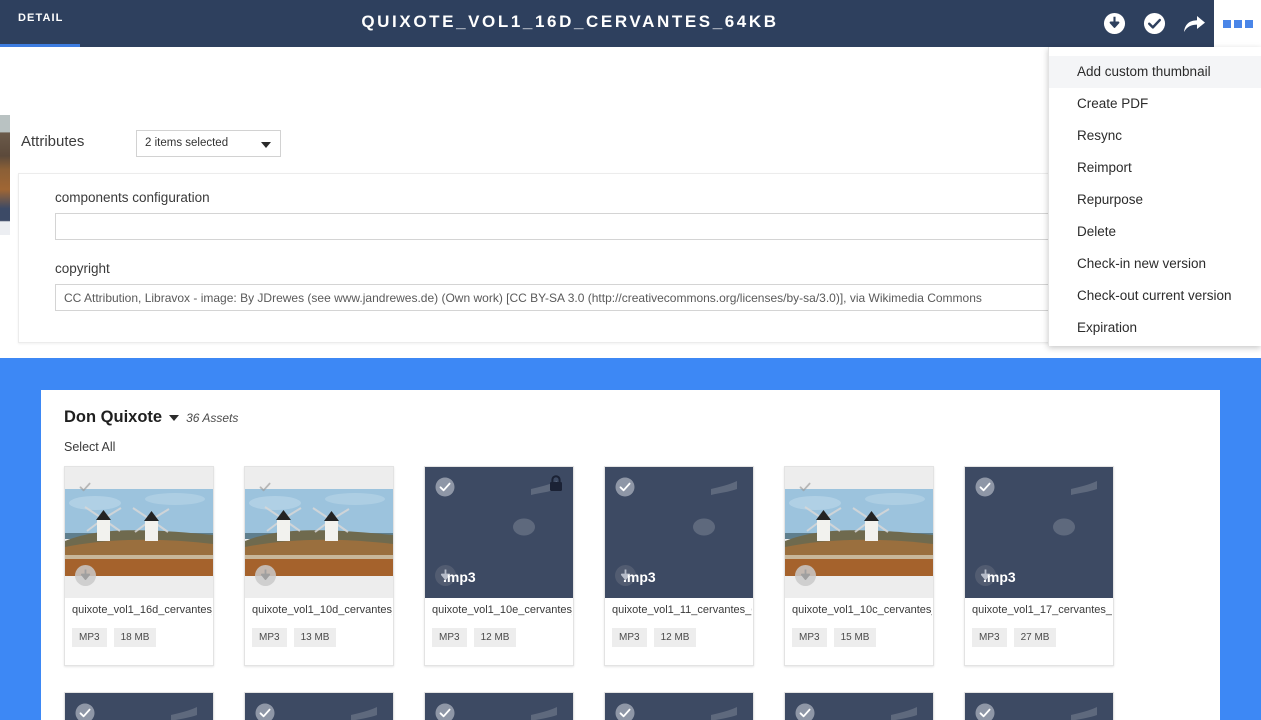 This screenshot has height=720, width=1261. I want to click on copyright-input, so click(635, 297).